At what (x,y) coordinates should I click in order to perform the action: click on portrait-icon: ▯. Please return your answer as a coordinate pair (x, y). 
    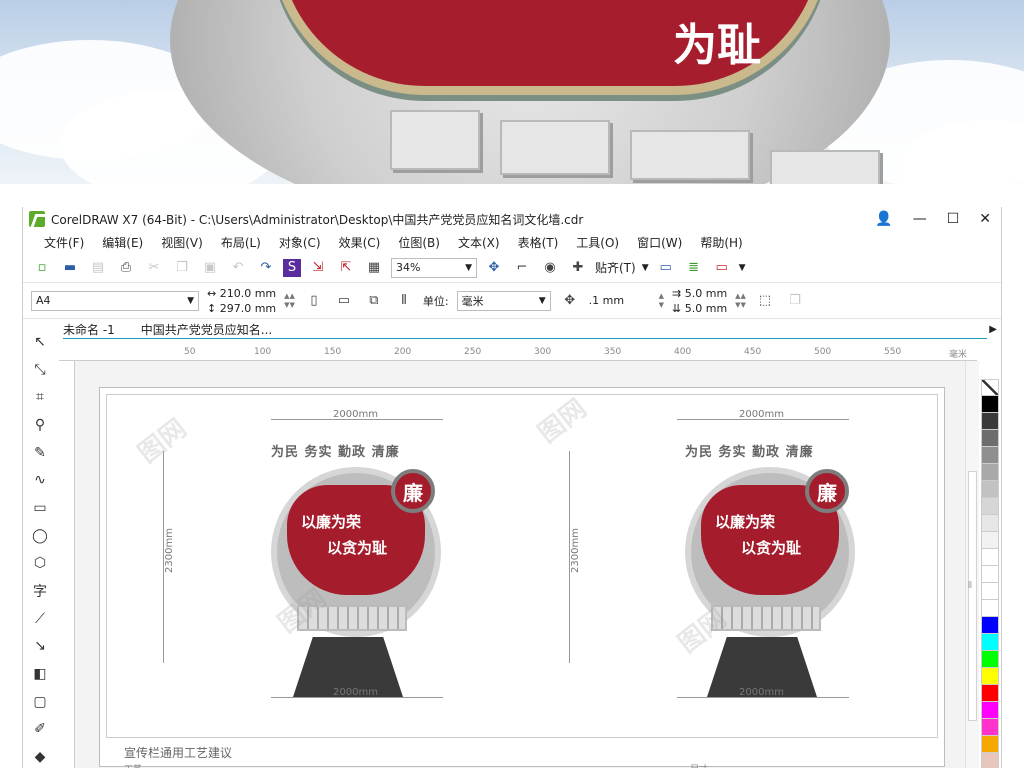
    Looking at the image, I should click on (314, 301).